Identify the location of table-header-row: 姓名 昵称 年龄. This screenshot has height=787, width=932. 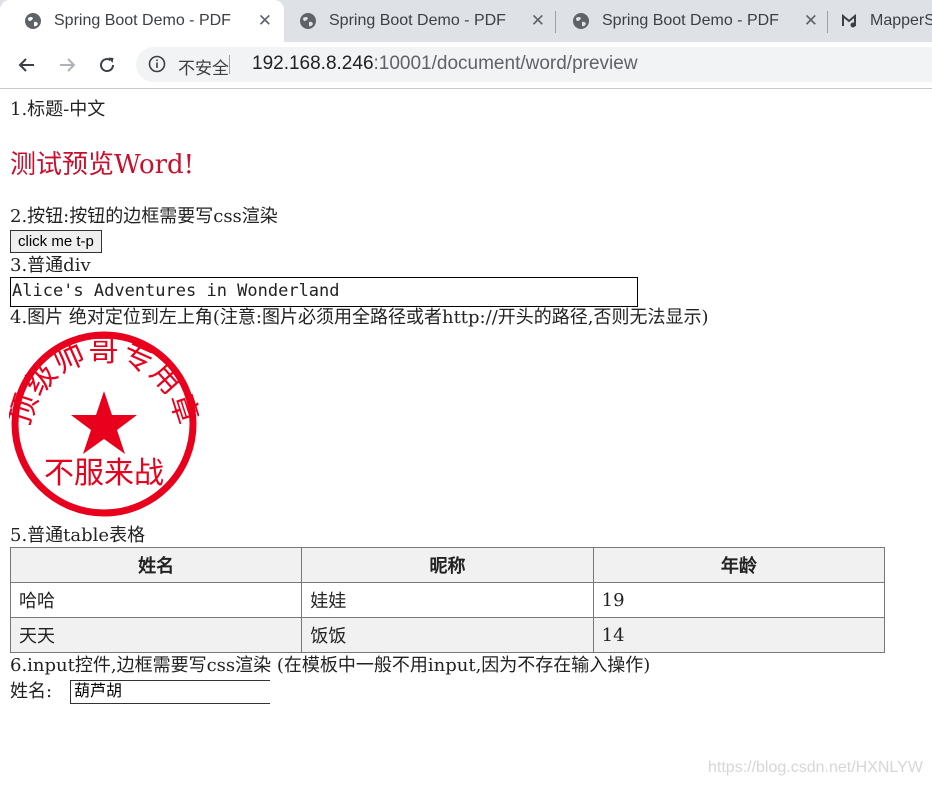
(447, 565).